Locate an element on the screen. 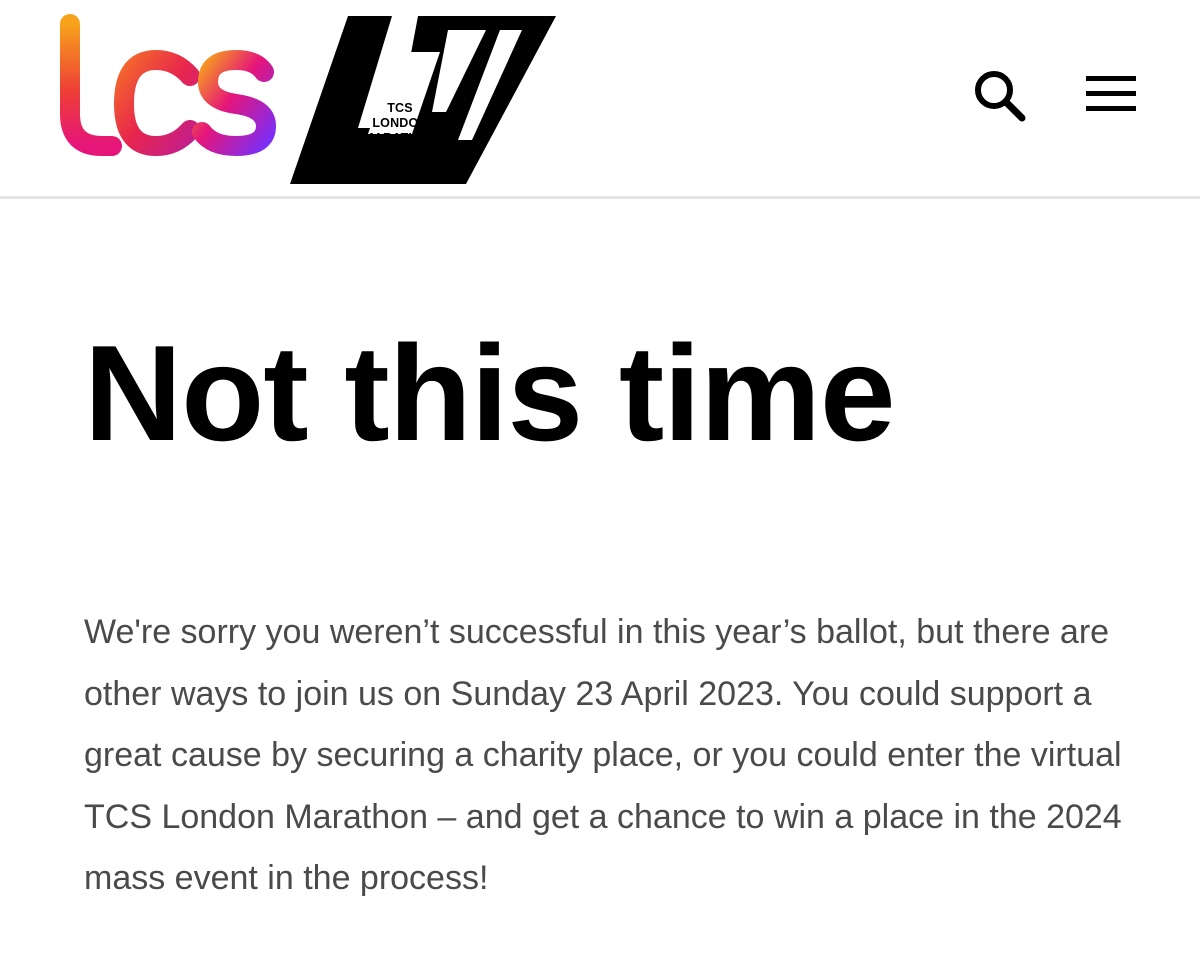  wordmark-line-2: LONDON is located at coordinates (400, 123).